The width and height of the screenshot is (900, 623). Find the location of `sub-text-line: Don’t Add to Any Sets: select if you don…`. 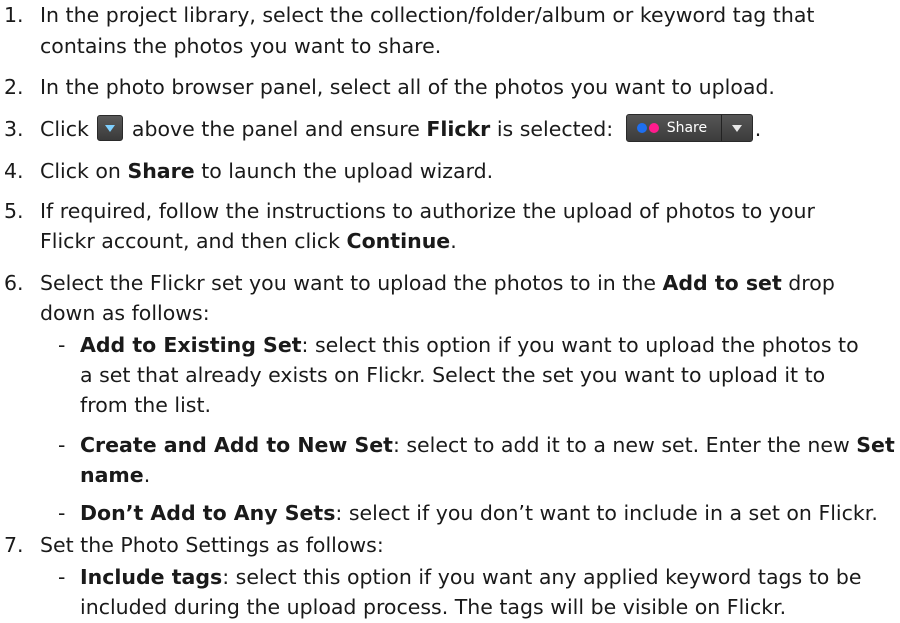

sub-text-line: Don’t Add to Any Sets: select if you don… is located at coordinates (479, 513).